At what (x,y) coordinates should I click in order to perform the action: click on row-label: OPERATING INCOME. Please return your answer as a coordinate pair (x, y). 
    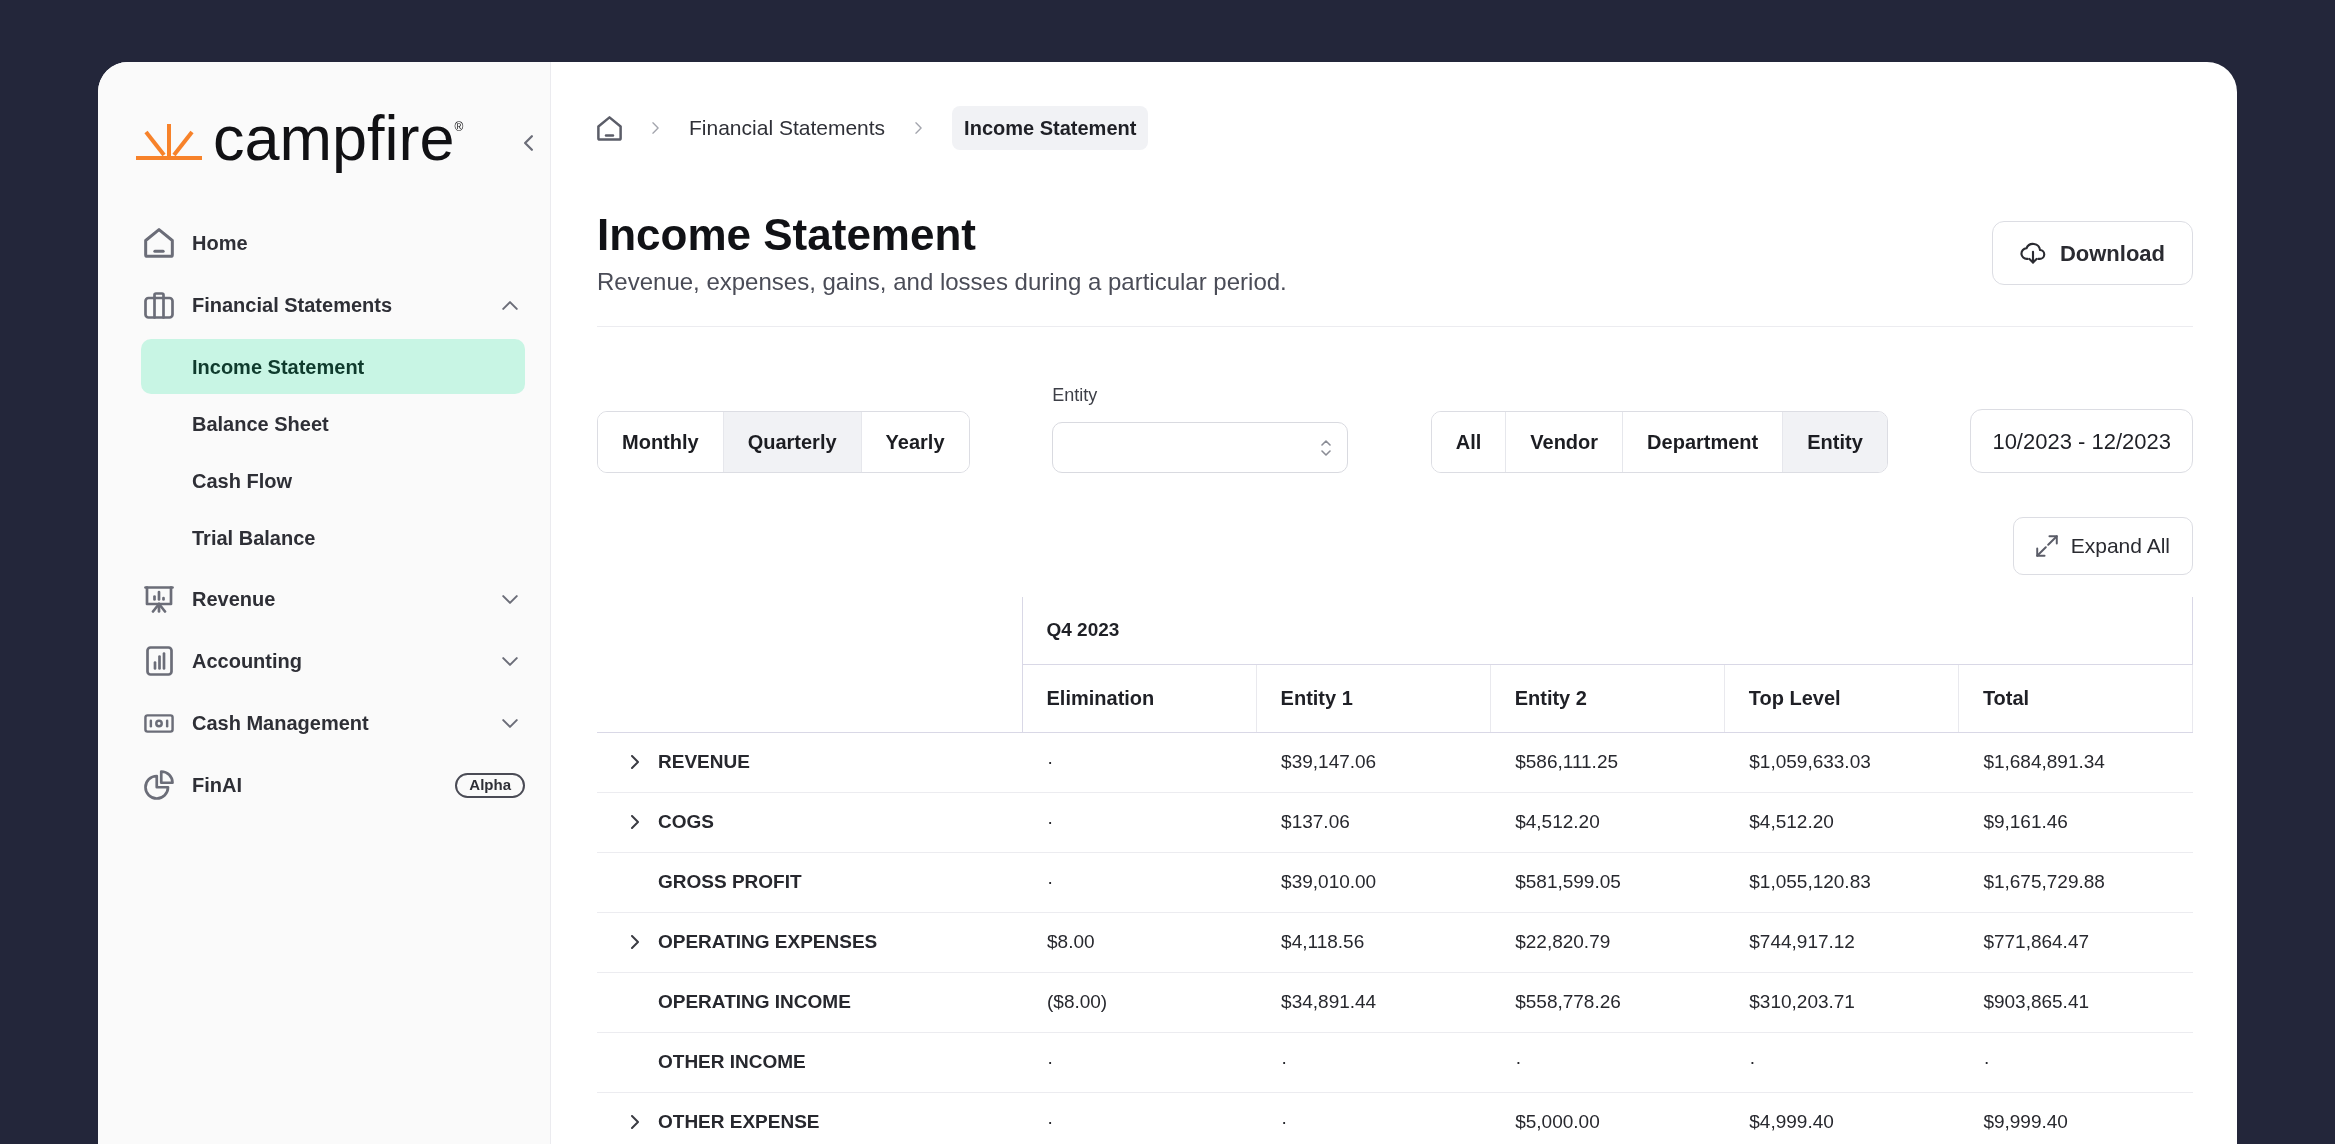
    Looking at the image, I should click on (754, 1001).